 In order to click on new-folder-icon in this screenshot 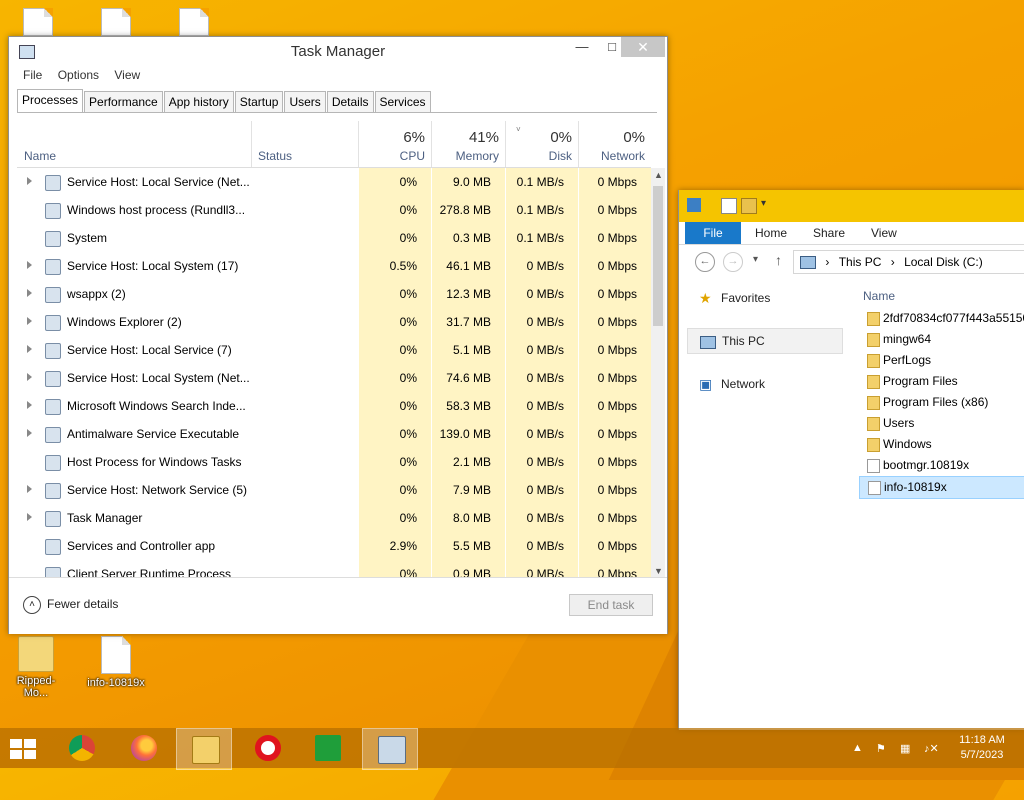, I will do `click(749, 206)`.